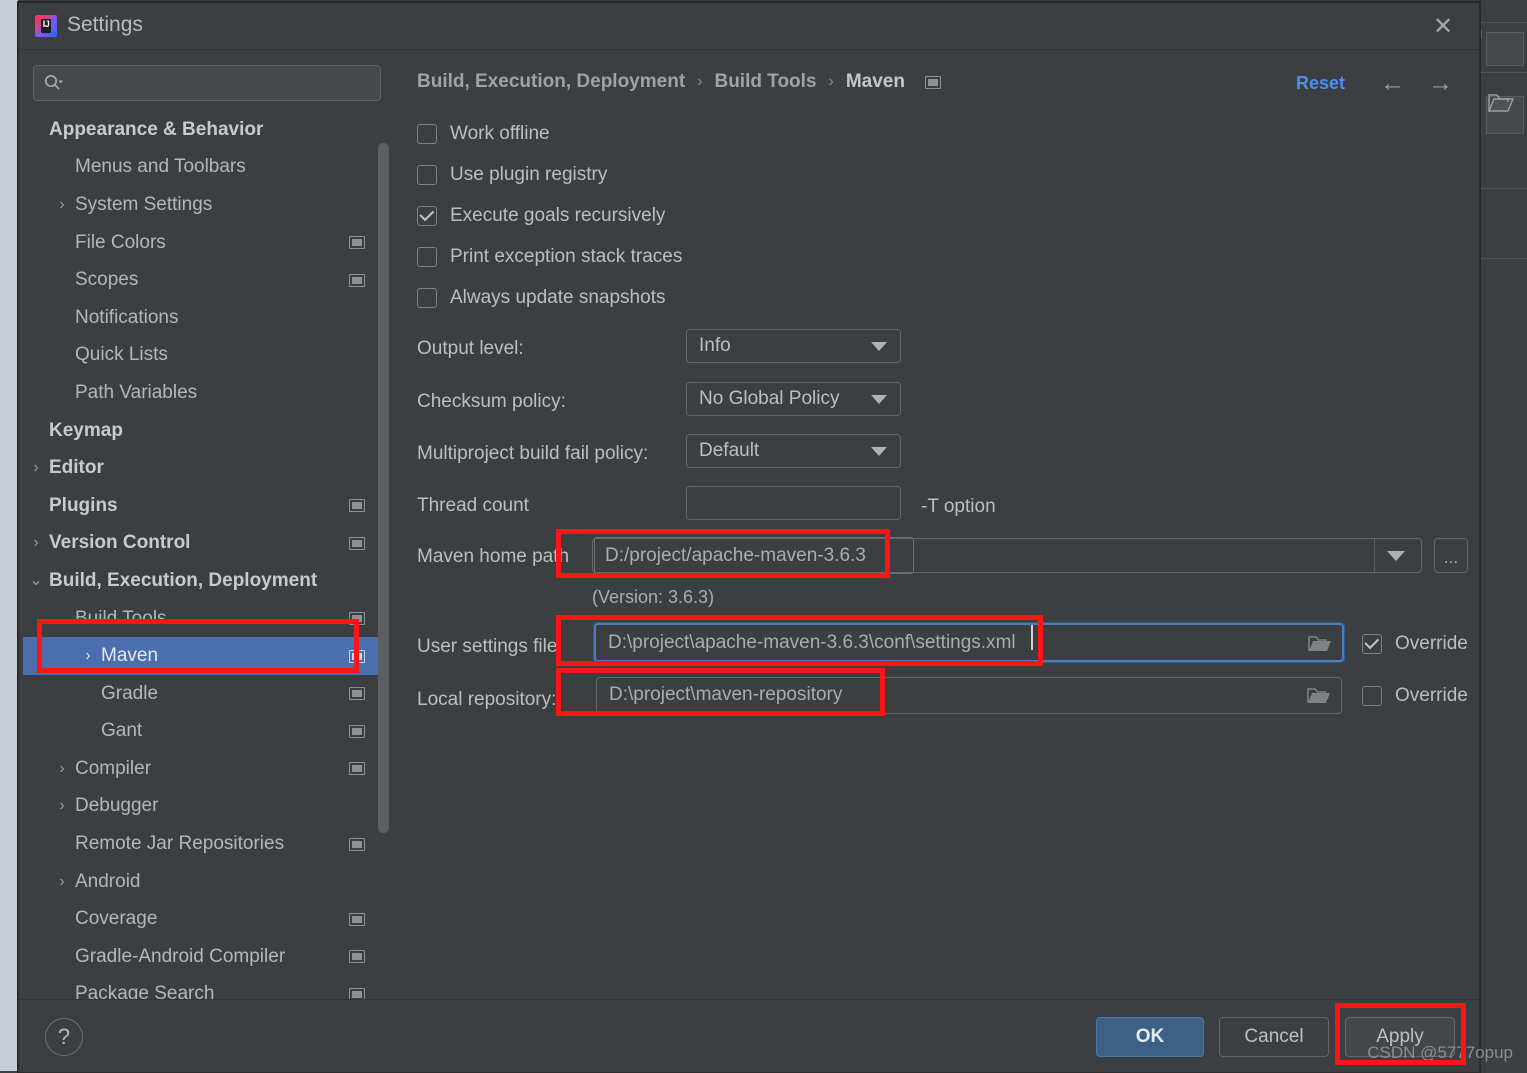 Image resolution: width=1527 pixels, height=1073 pixels. Describe the element at coordinates (1415, 696) in the screenshot. I see `local-repository-override-row: Override` at that location.